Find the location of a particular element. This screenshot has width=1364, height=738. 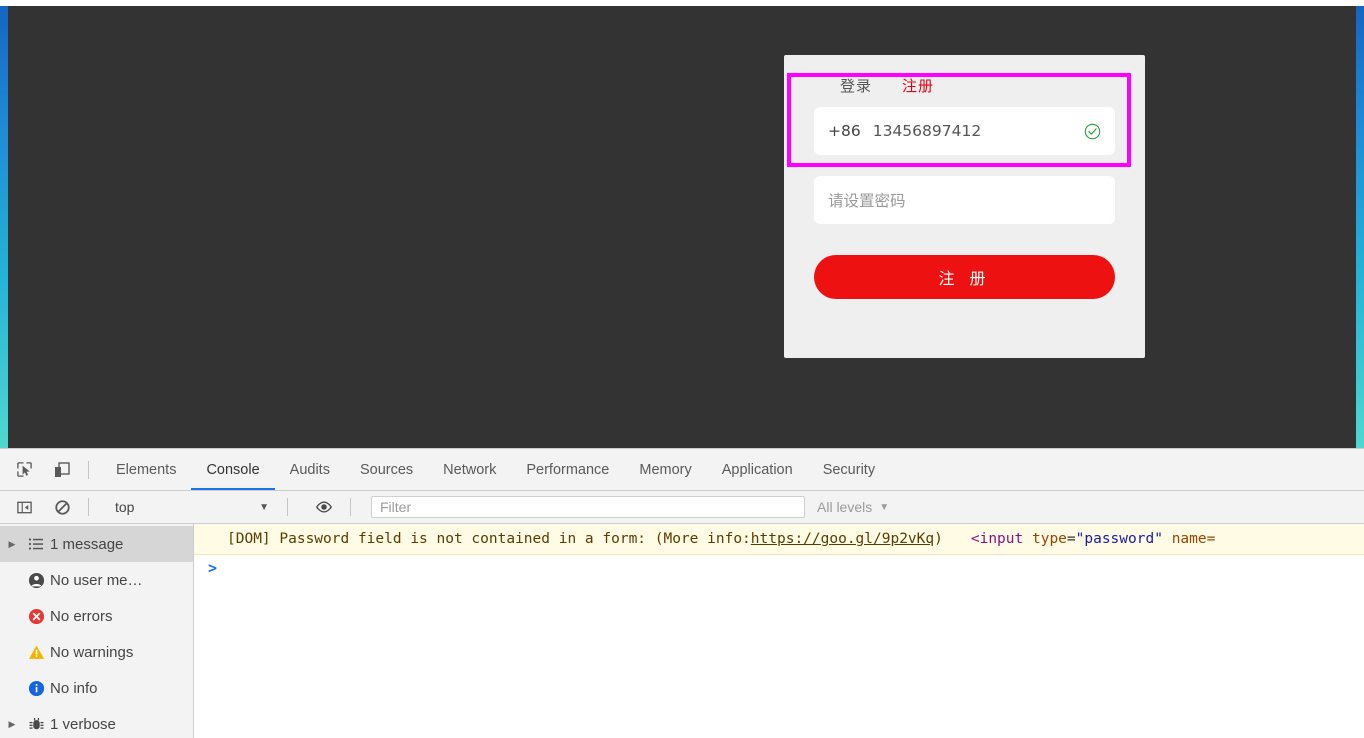

tab-login: 登录 is located at coordinates (856, 85).